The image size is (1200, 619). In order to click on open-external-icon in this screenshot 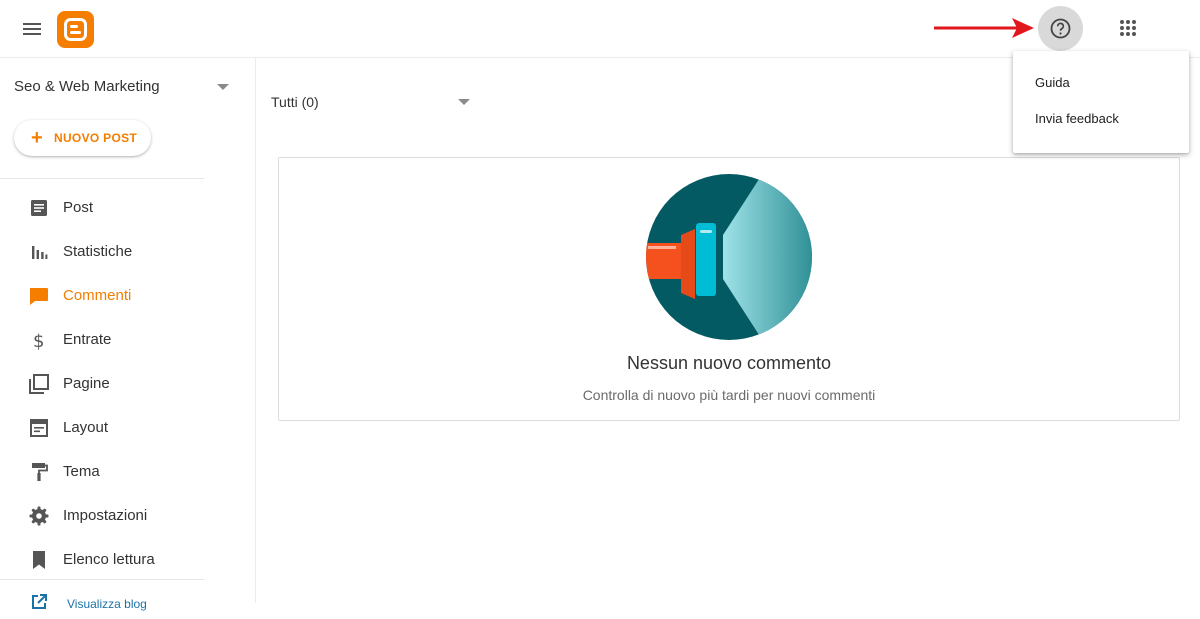, I will do `click(39, 601)`.